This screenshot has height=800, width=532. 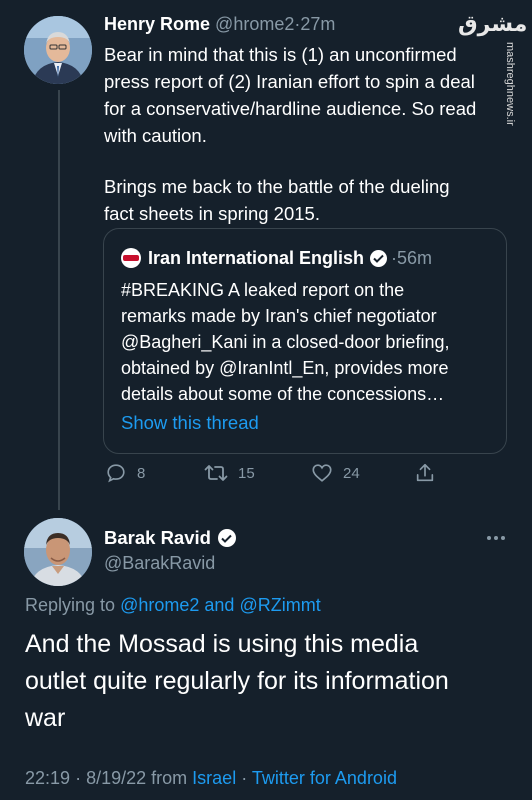 I want to click on heart-icon, so click(x=322, y=473).